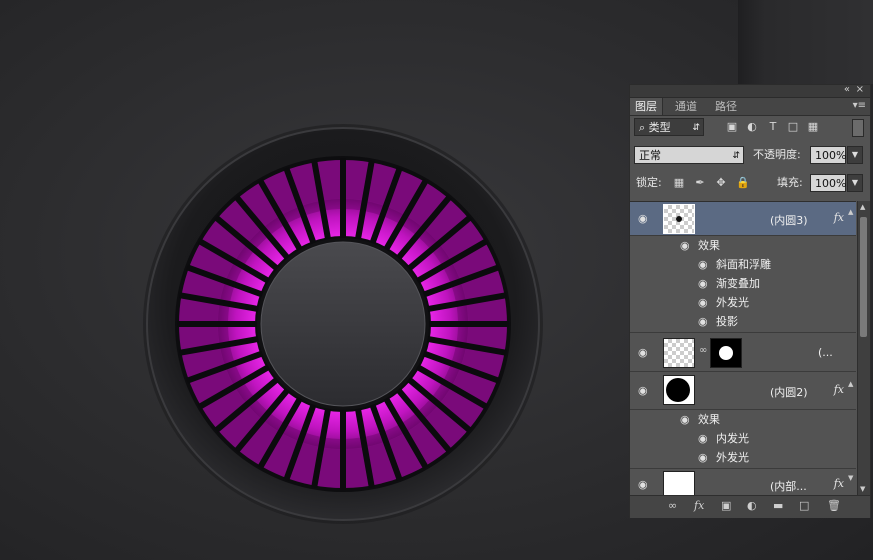  I want to click on scroll-down-icon: ▼, so click(862, 489).